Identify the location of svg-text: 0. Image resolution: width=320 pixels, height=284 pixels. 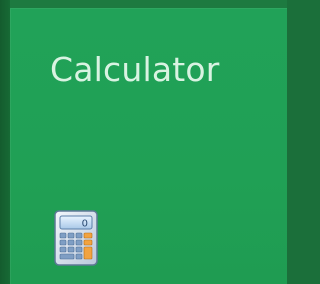
(85, 224).